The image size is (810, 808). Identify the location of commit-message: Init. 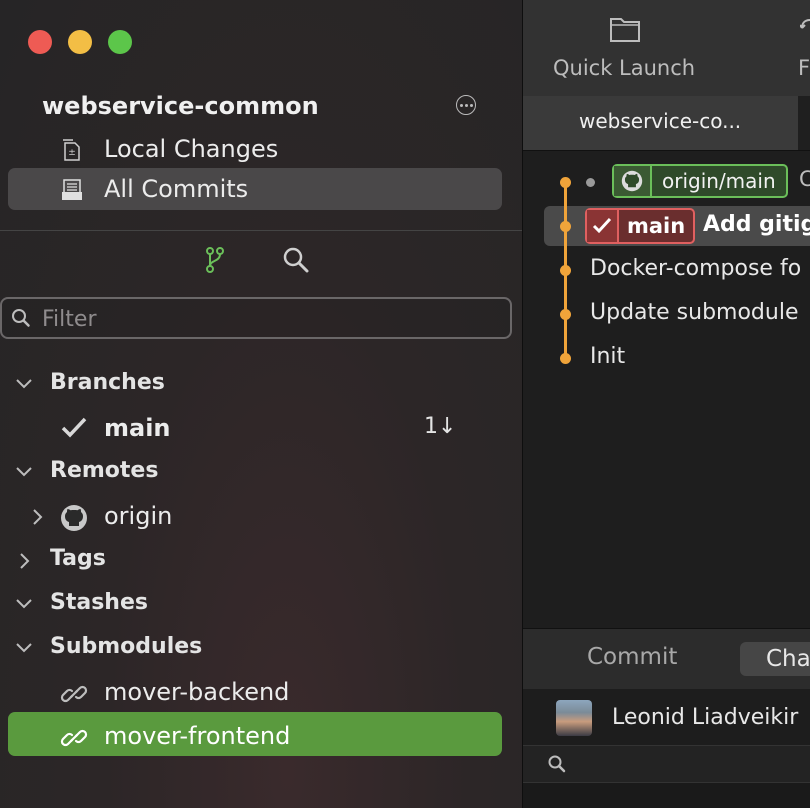
(608, 356).